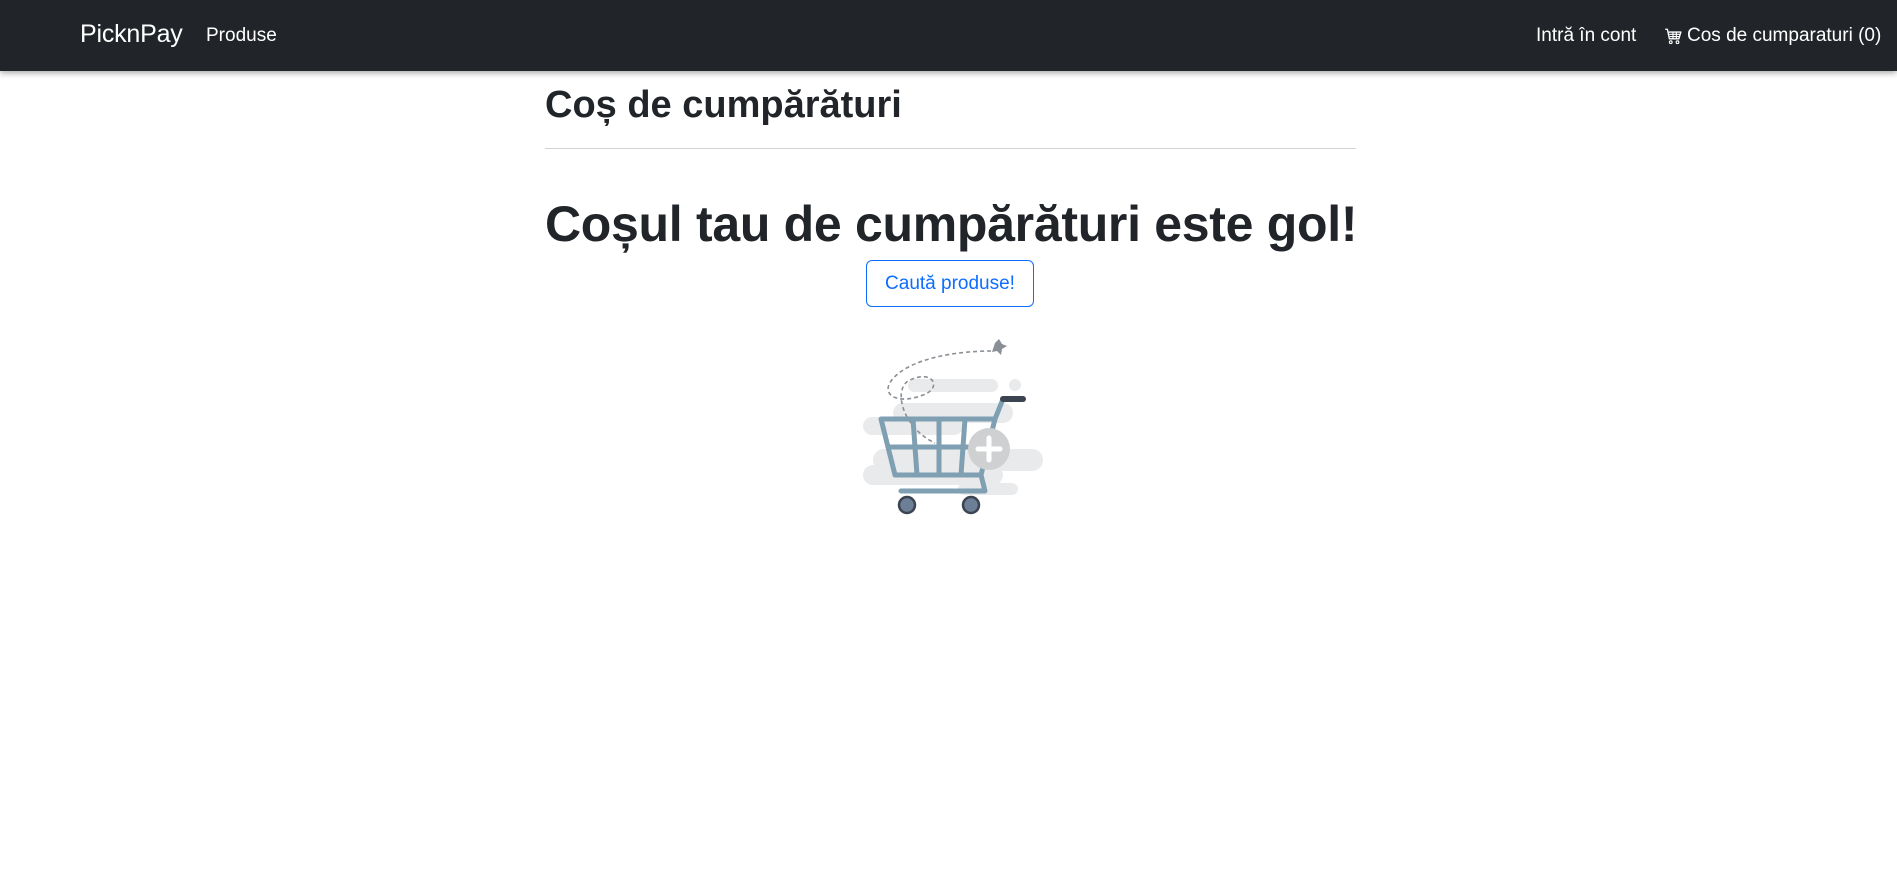 This screenshot has width=1897, height=877. I want to click on nav-cart-label: Cos de cumparaturi (0), so click(1784, 35).